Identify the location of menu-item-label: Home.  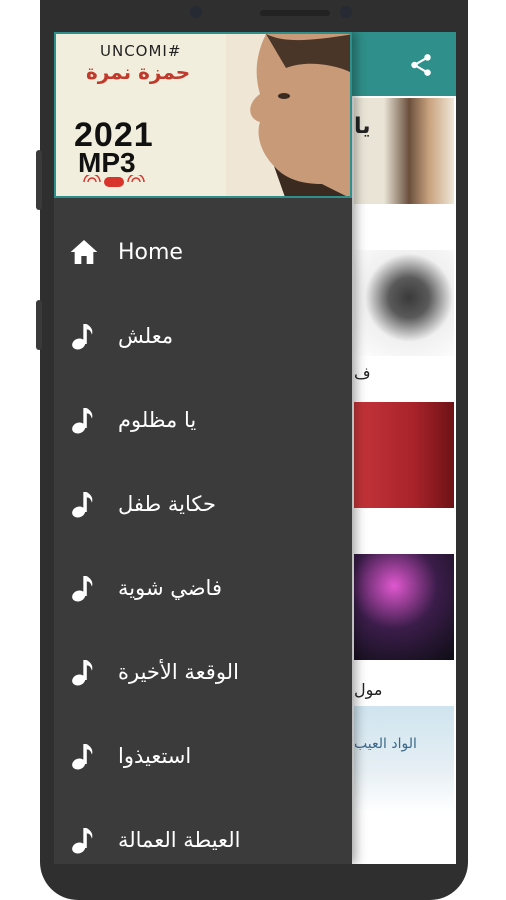
(150, 252).